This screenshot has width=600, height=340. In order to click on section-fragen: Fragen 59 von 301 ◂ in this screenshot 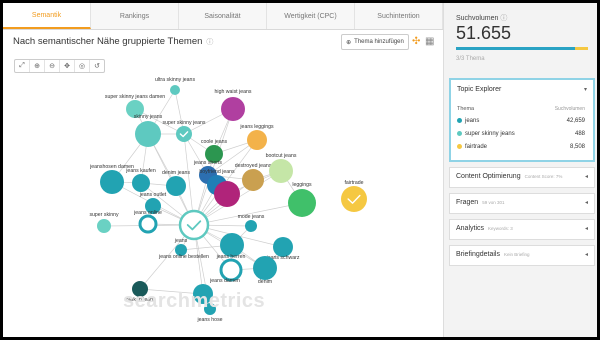, I will do `click(522, 203)`.